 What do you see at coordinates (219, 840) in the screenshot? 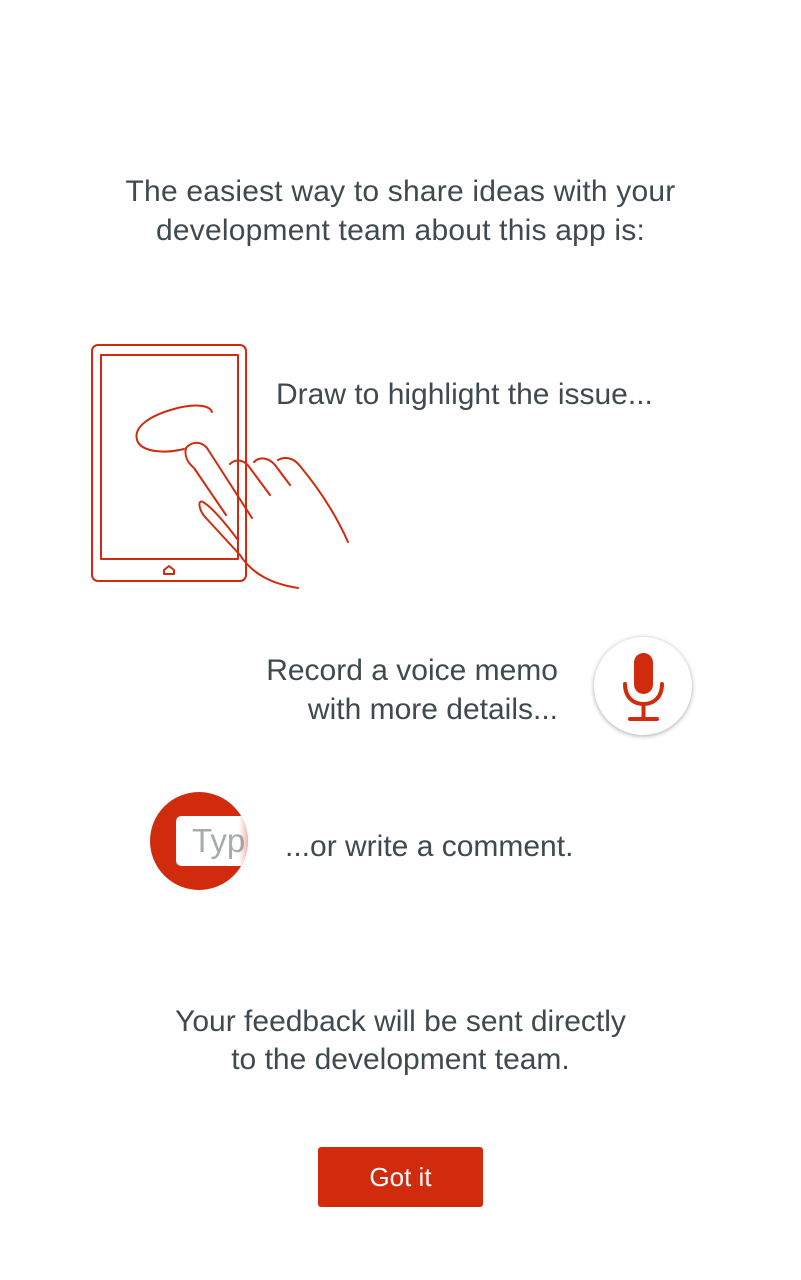
I see `comment-placeholder: Typ` at bounding box center [219, 840].